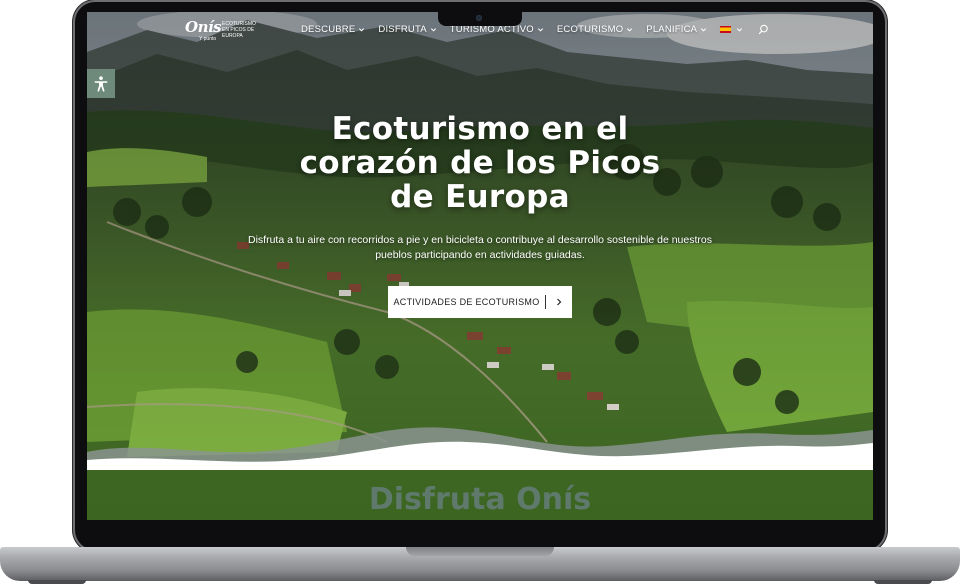 This screenshot has width=960, height=585. Describe the element at coordinates (480, 440) in the screenshot. I see `wave-divider` at that location.